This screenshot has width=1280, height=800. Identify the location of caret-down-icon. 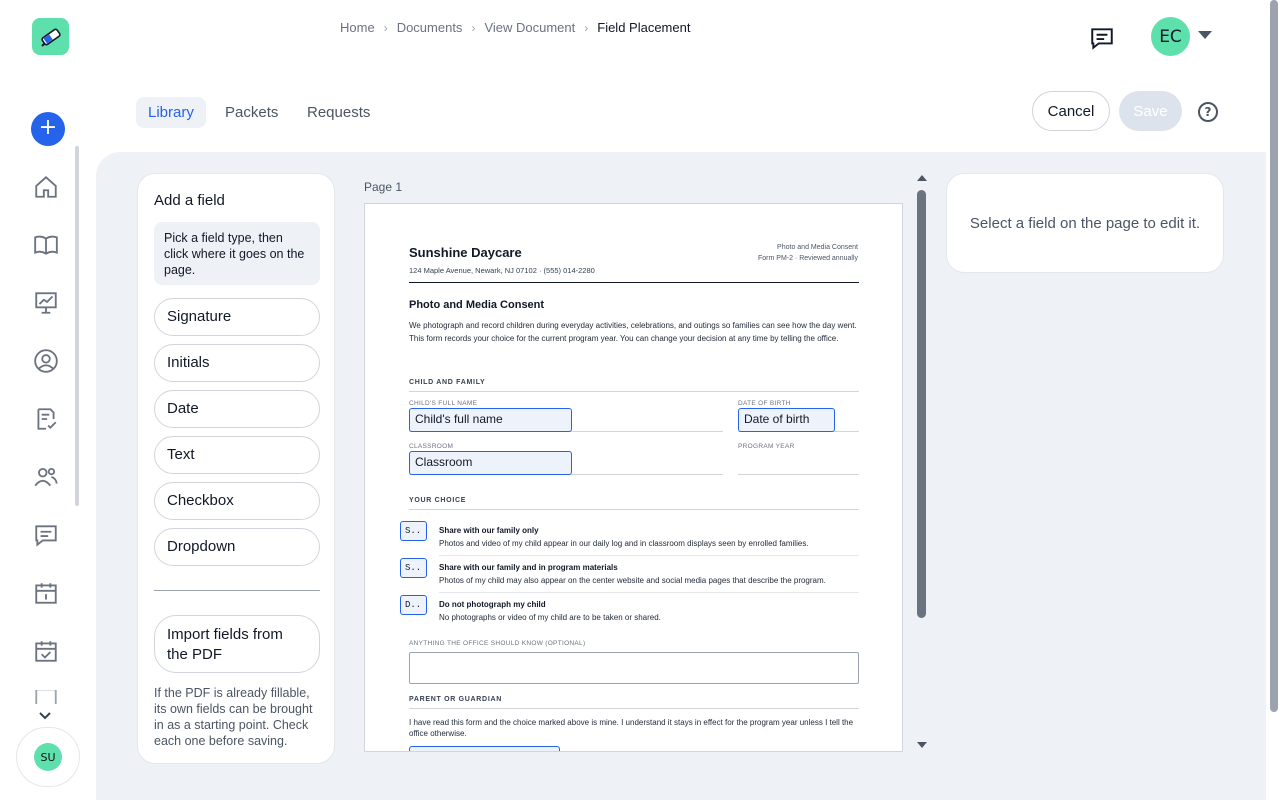
(1205, 35).